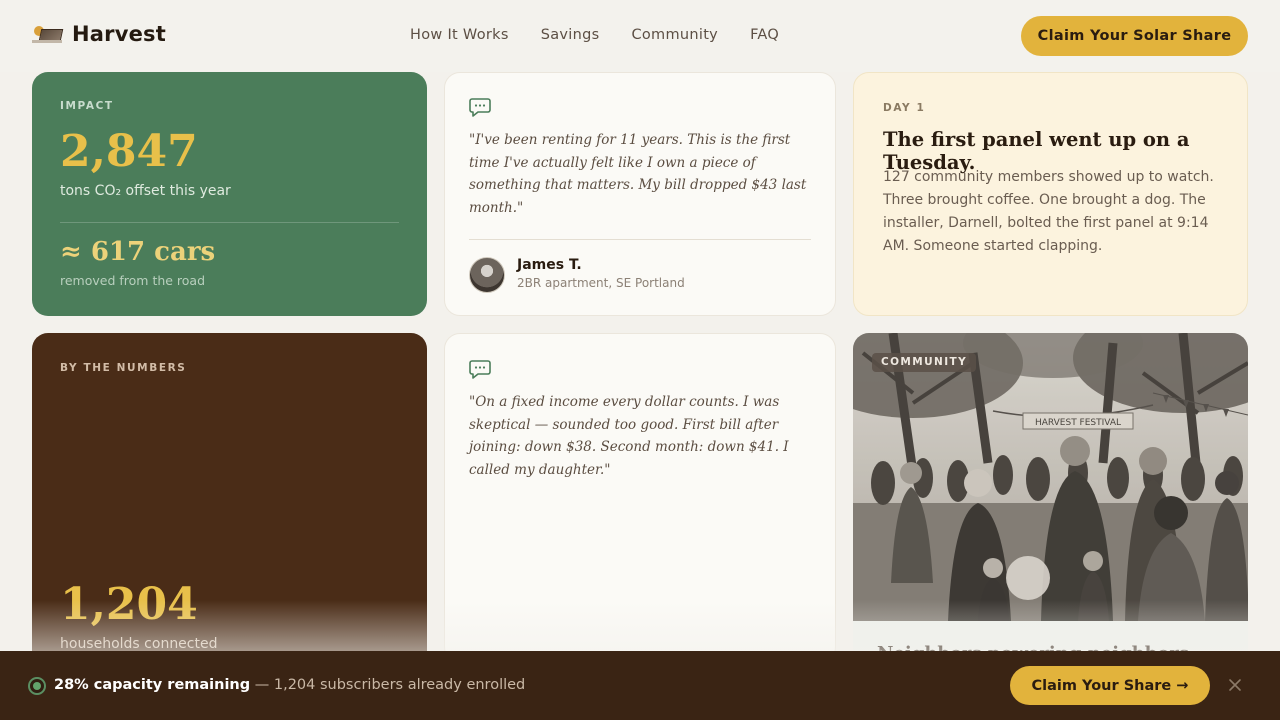  I want to click on nav-community: Community, so click(674, 35).